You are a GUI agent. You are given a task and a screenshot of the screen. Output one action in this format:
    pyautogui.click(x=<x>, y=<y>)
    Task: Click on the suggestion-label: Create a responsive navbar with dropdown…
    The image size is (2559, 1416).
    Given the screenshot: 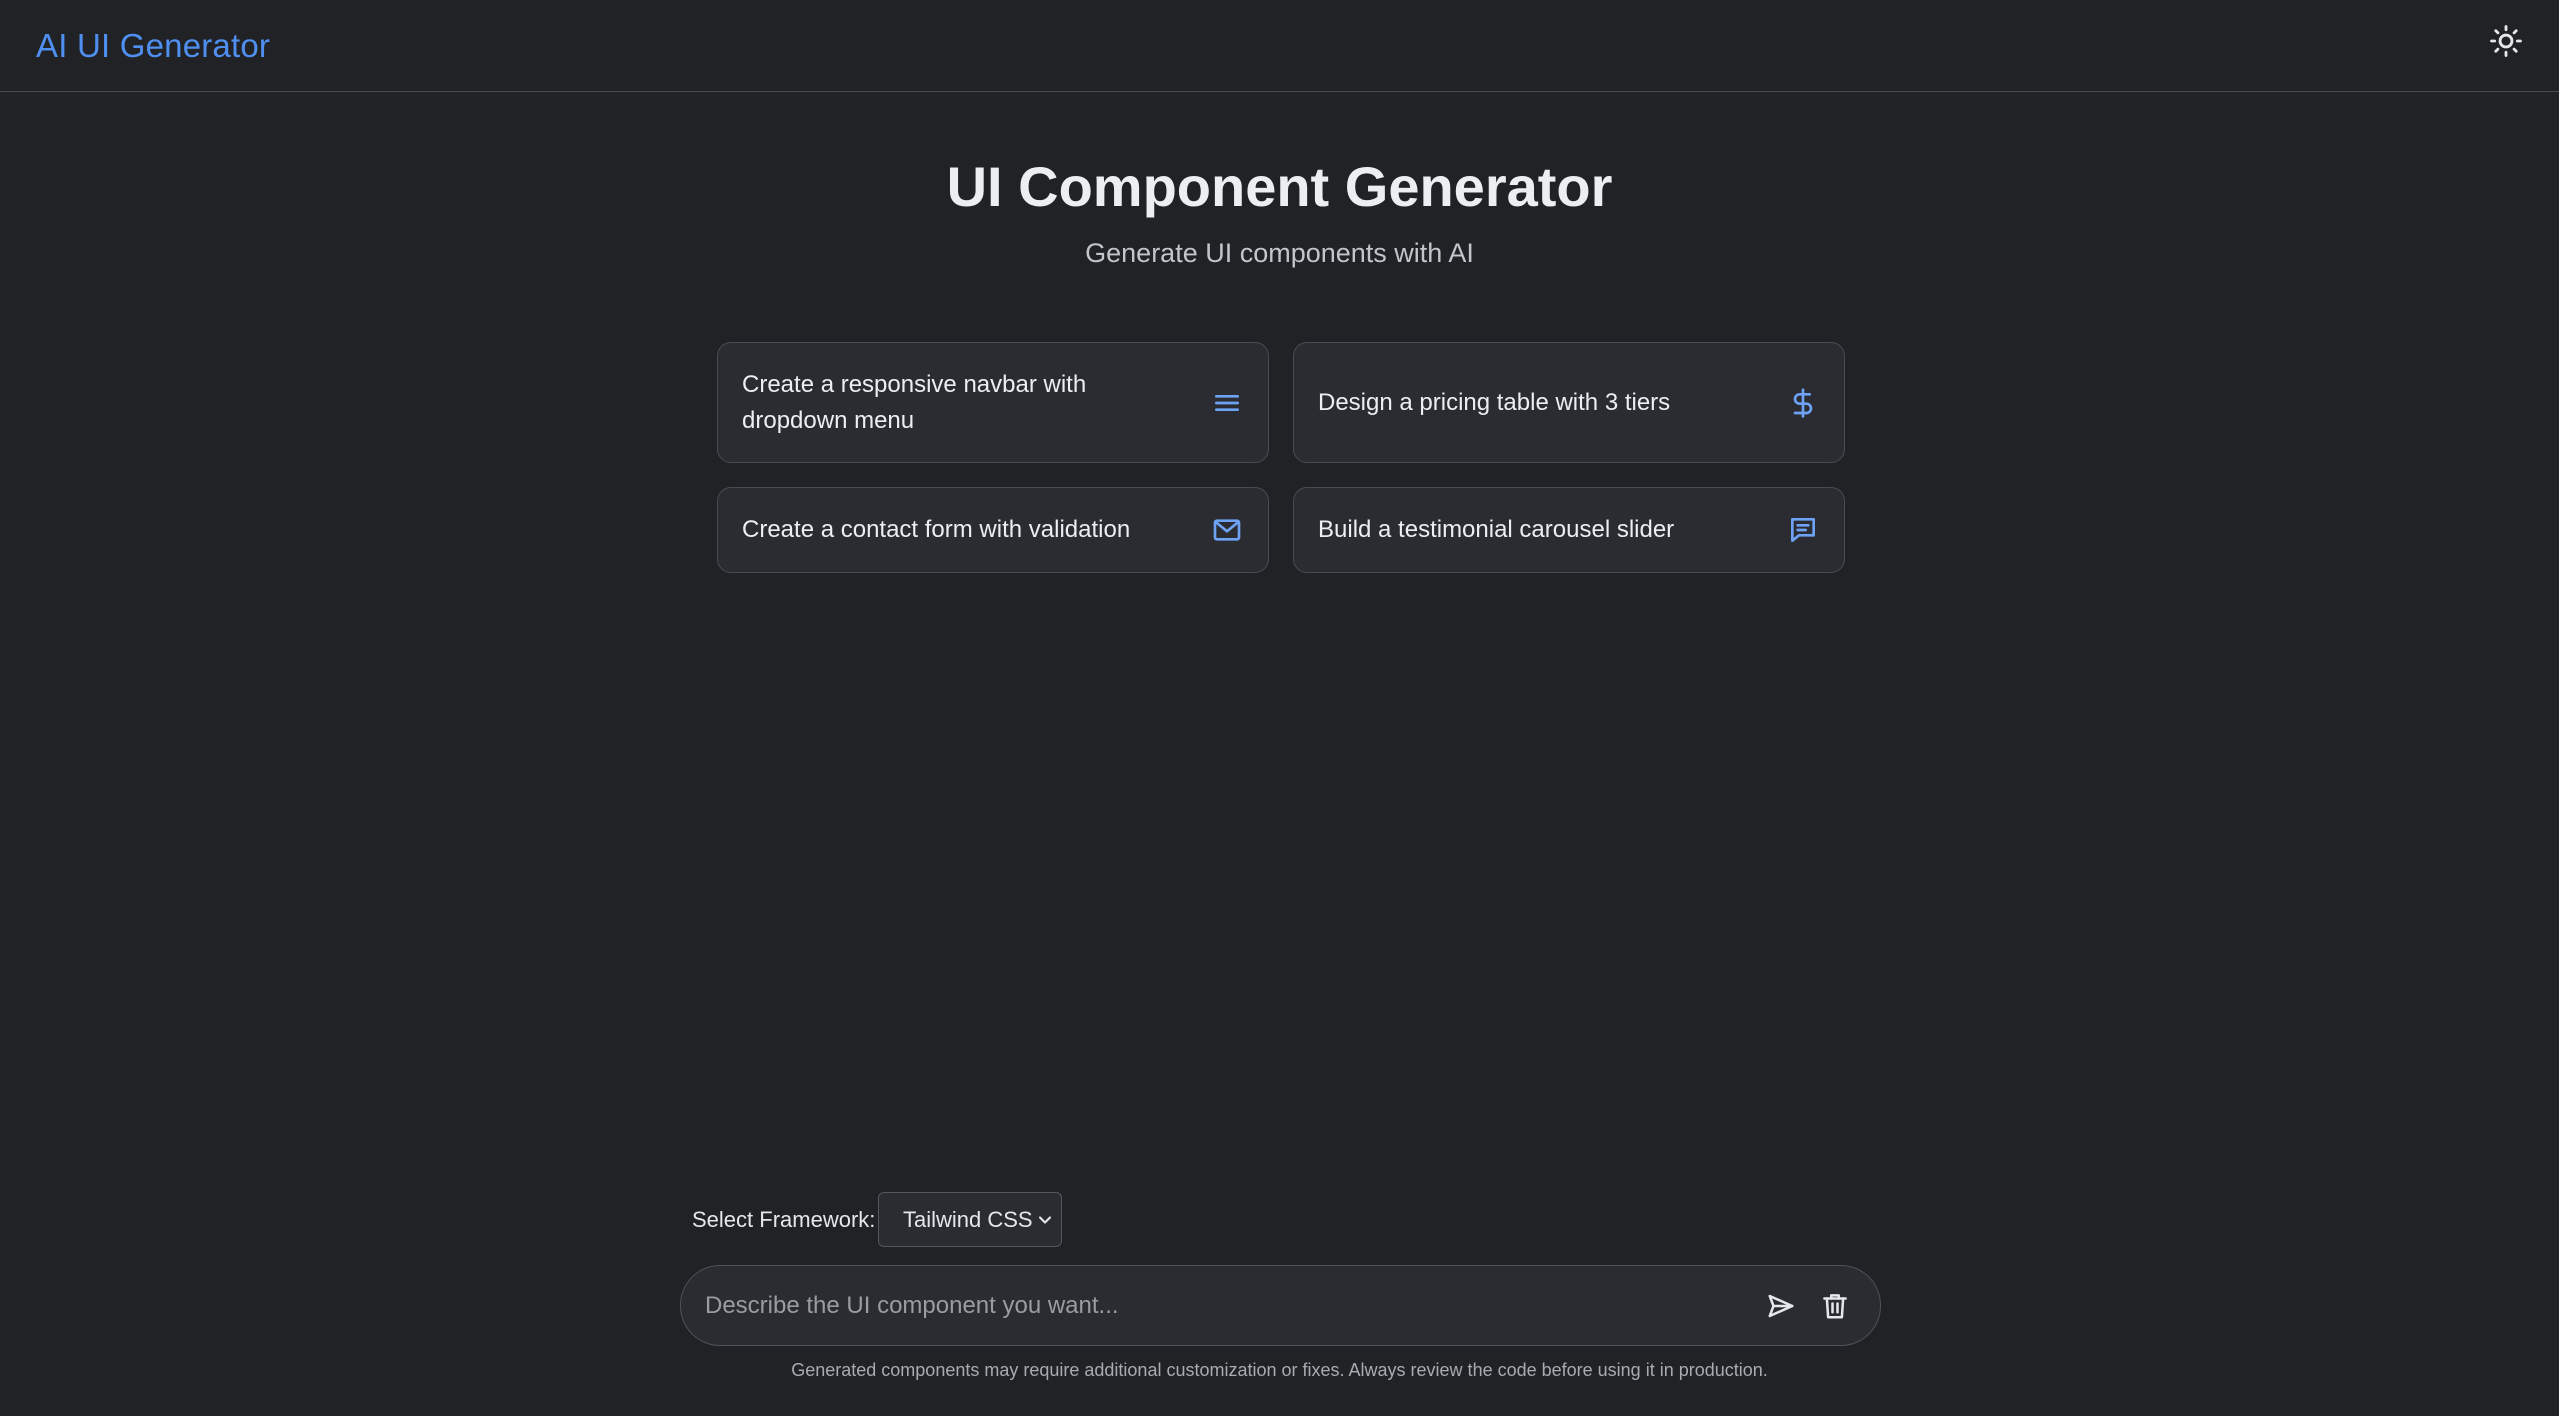 What is the action you would take?
    pyautogui.click(x=914, y=402)
    